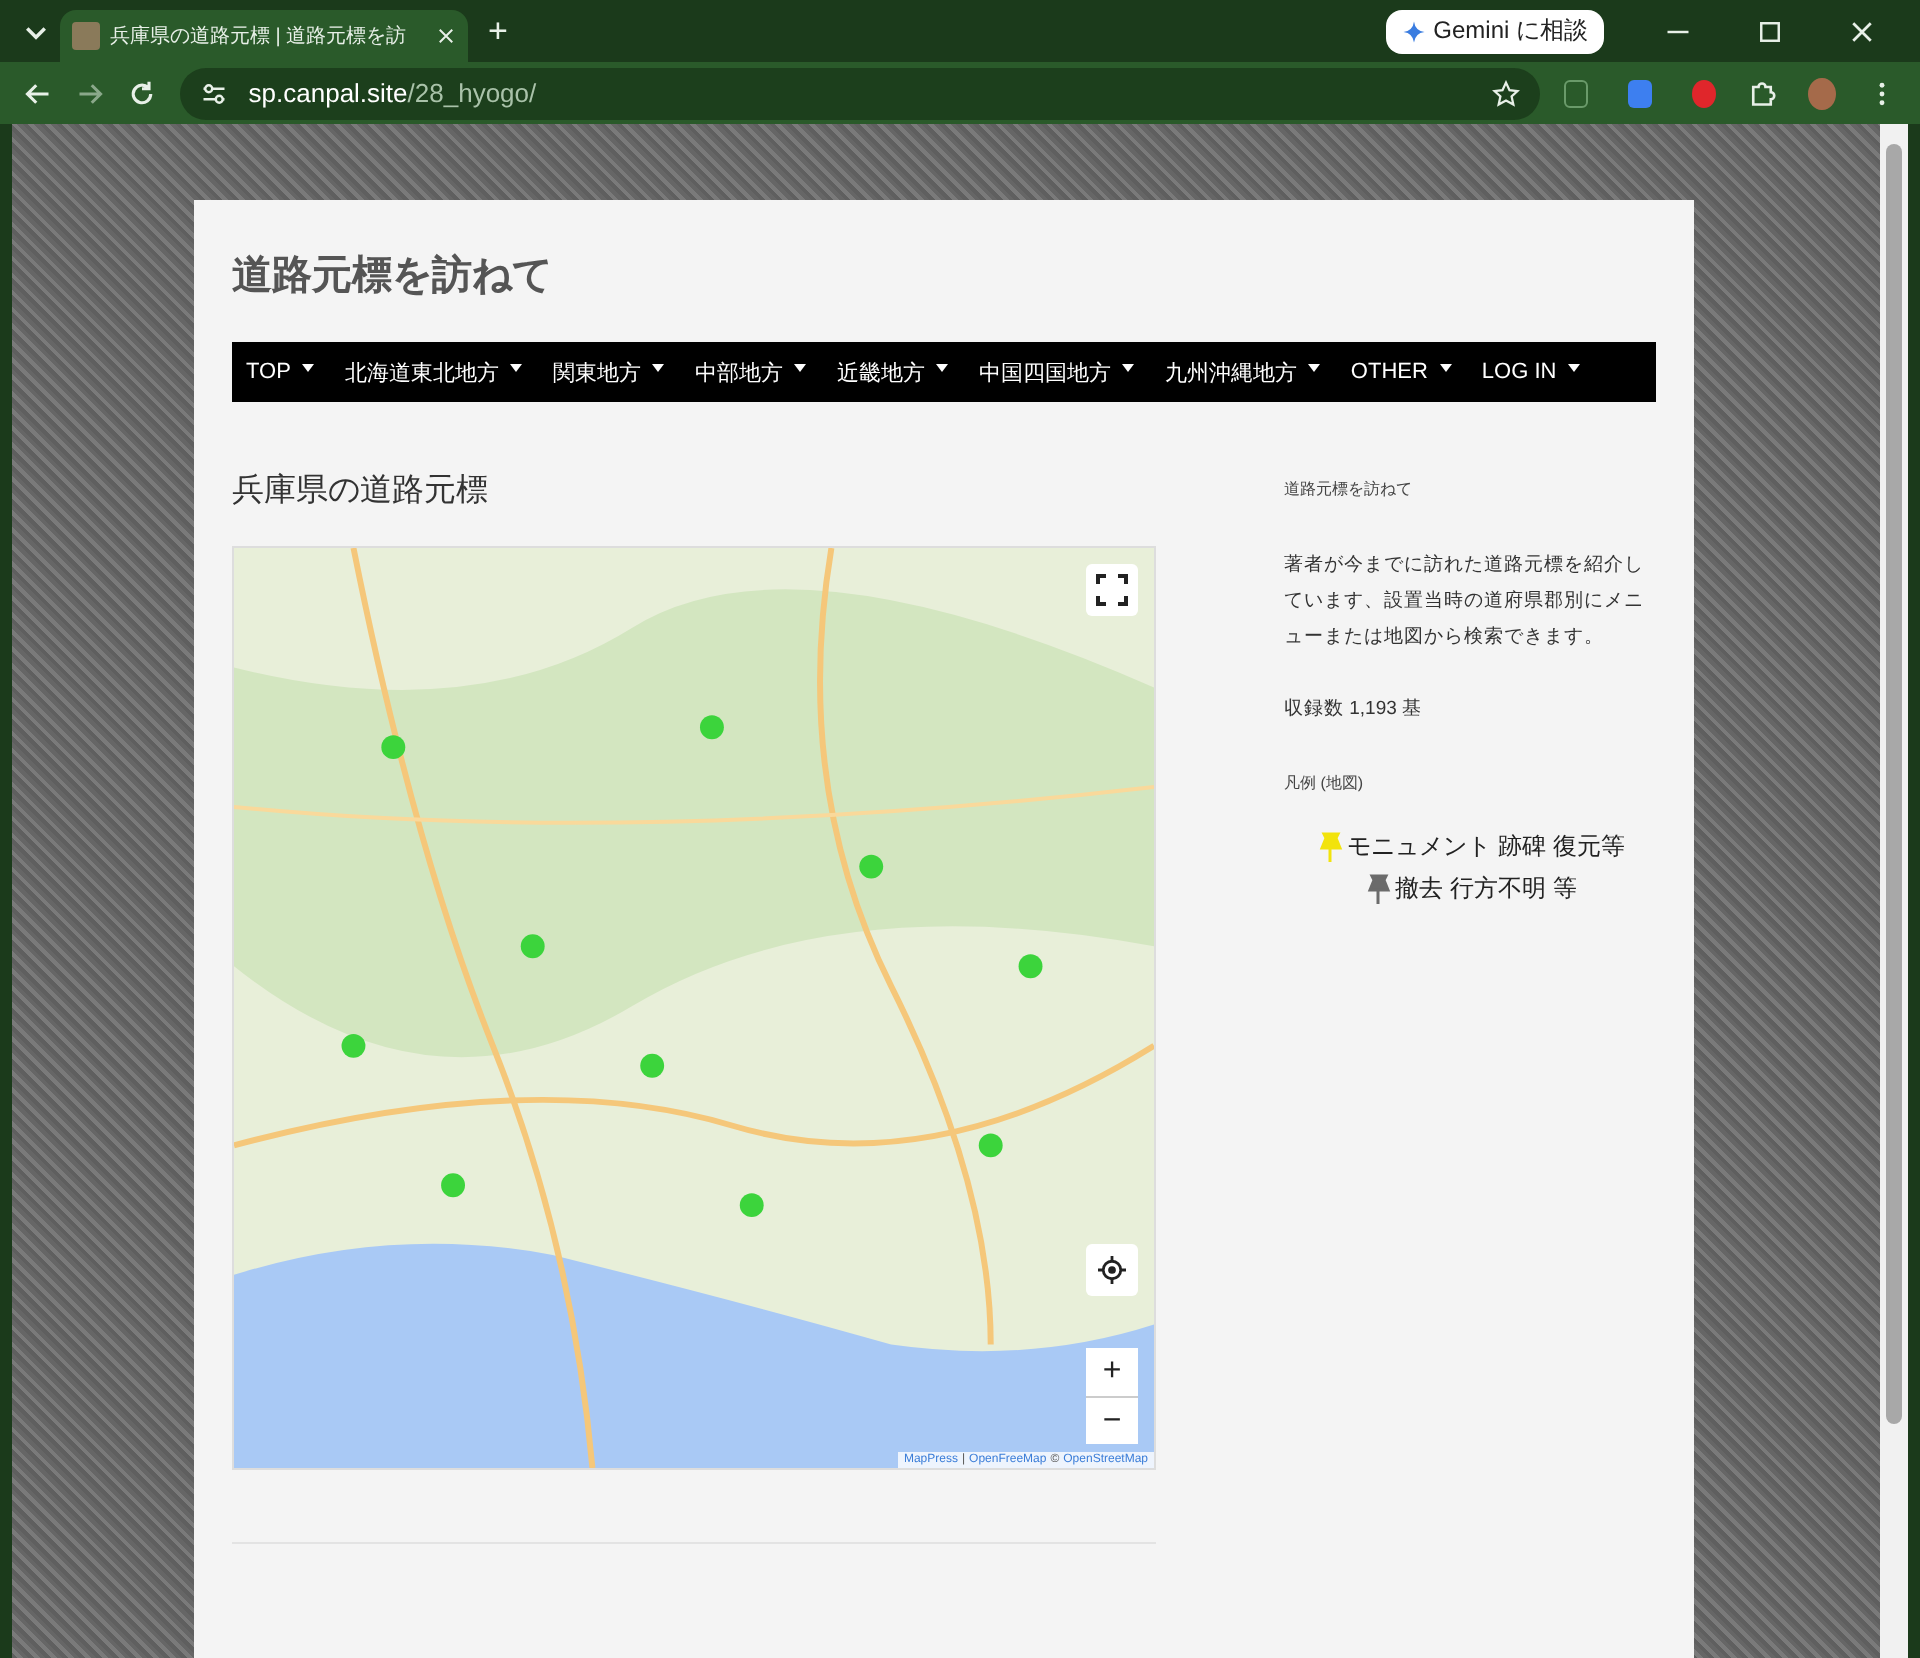  Describe the element at coordinates (1406, 372) in the screenshot. I see `nav-menu-item: OTHER` at that location.